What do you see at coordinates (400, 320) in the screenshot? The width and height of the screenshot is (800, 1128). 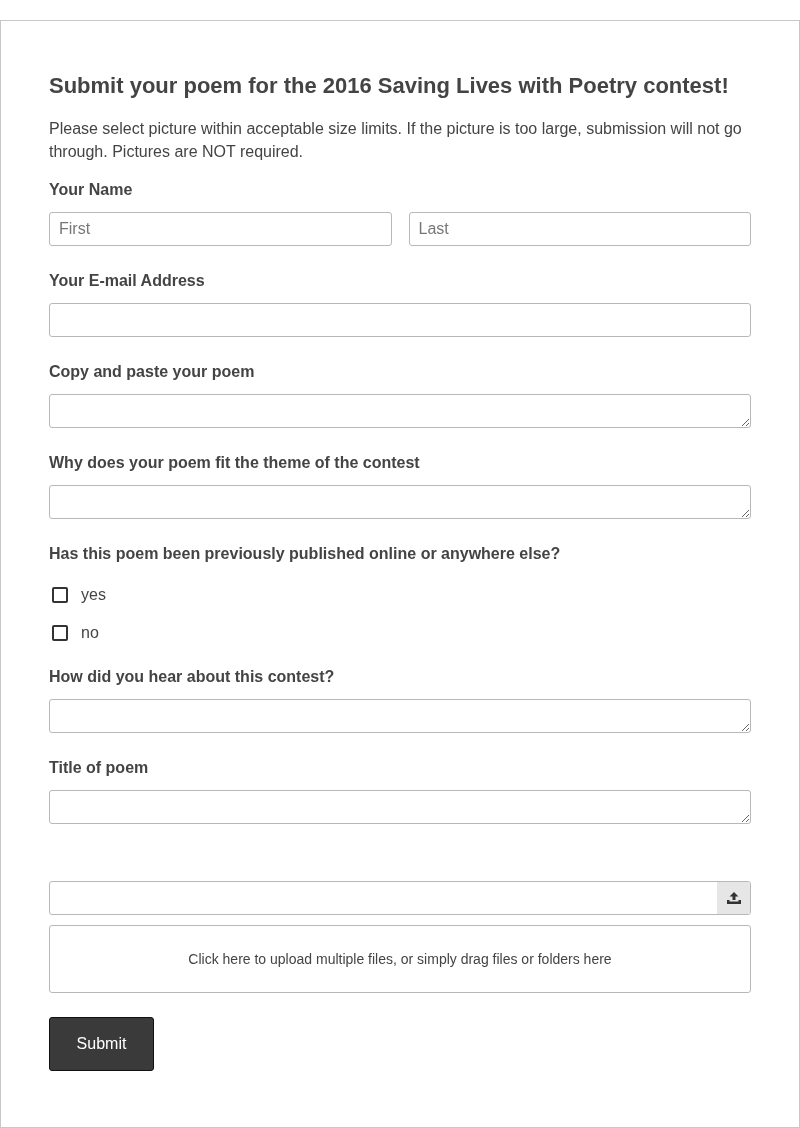 I see `email-input` at bounding box center [400, 320].